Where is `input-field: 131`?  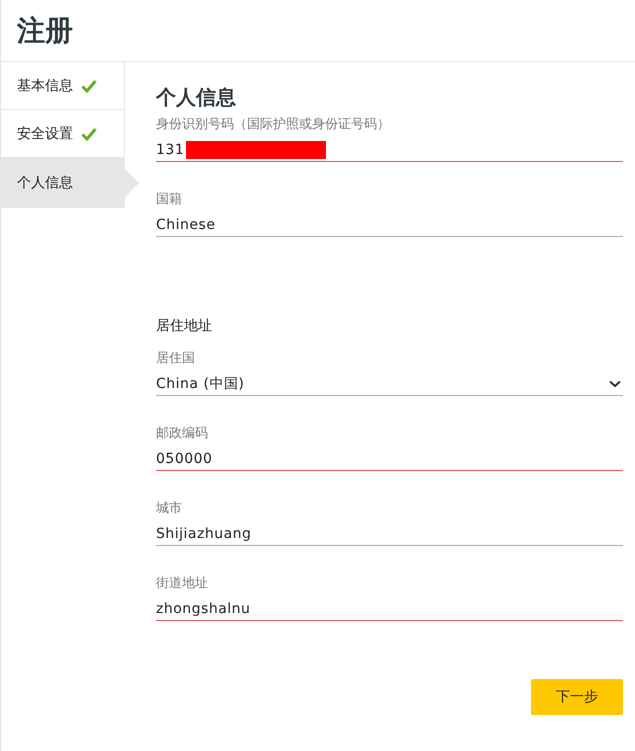
input-field: 131 is located at coordinates (389, 150).